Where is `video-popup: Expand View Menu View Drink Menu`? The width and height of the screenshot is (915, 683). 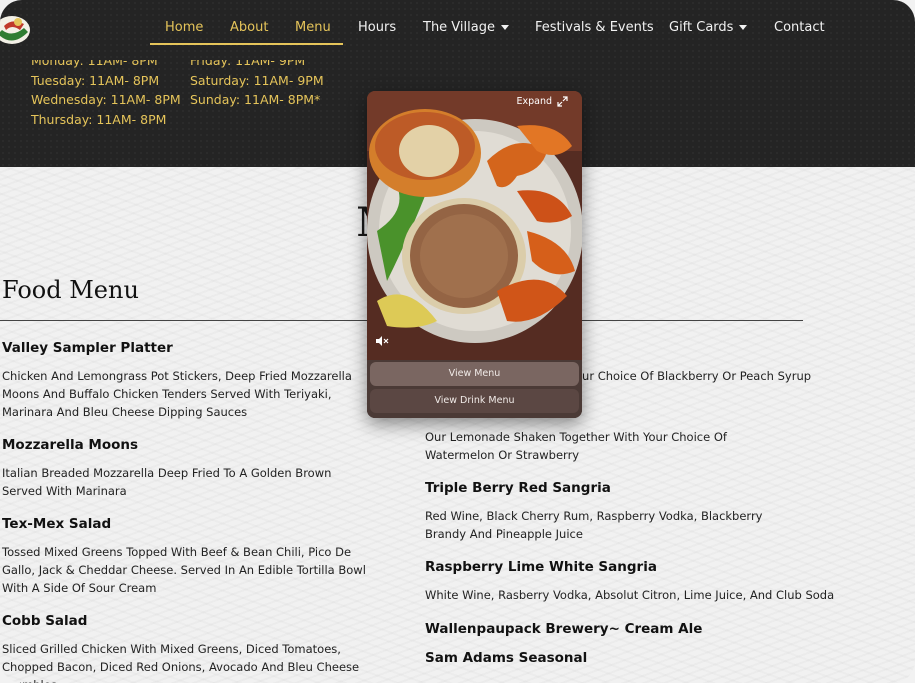
video-popup: Expand View Menu View Drink Menu is located at coordinates (474, 254).